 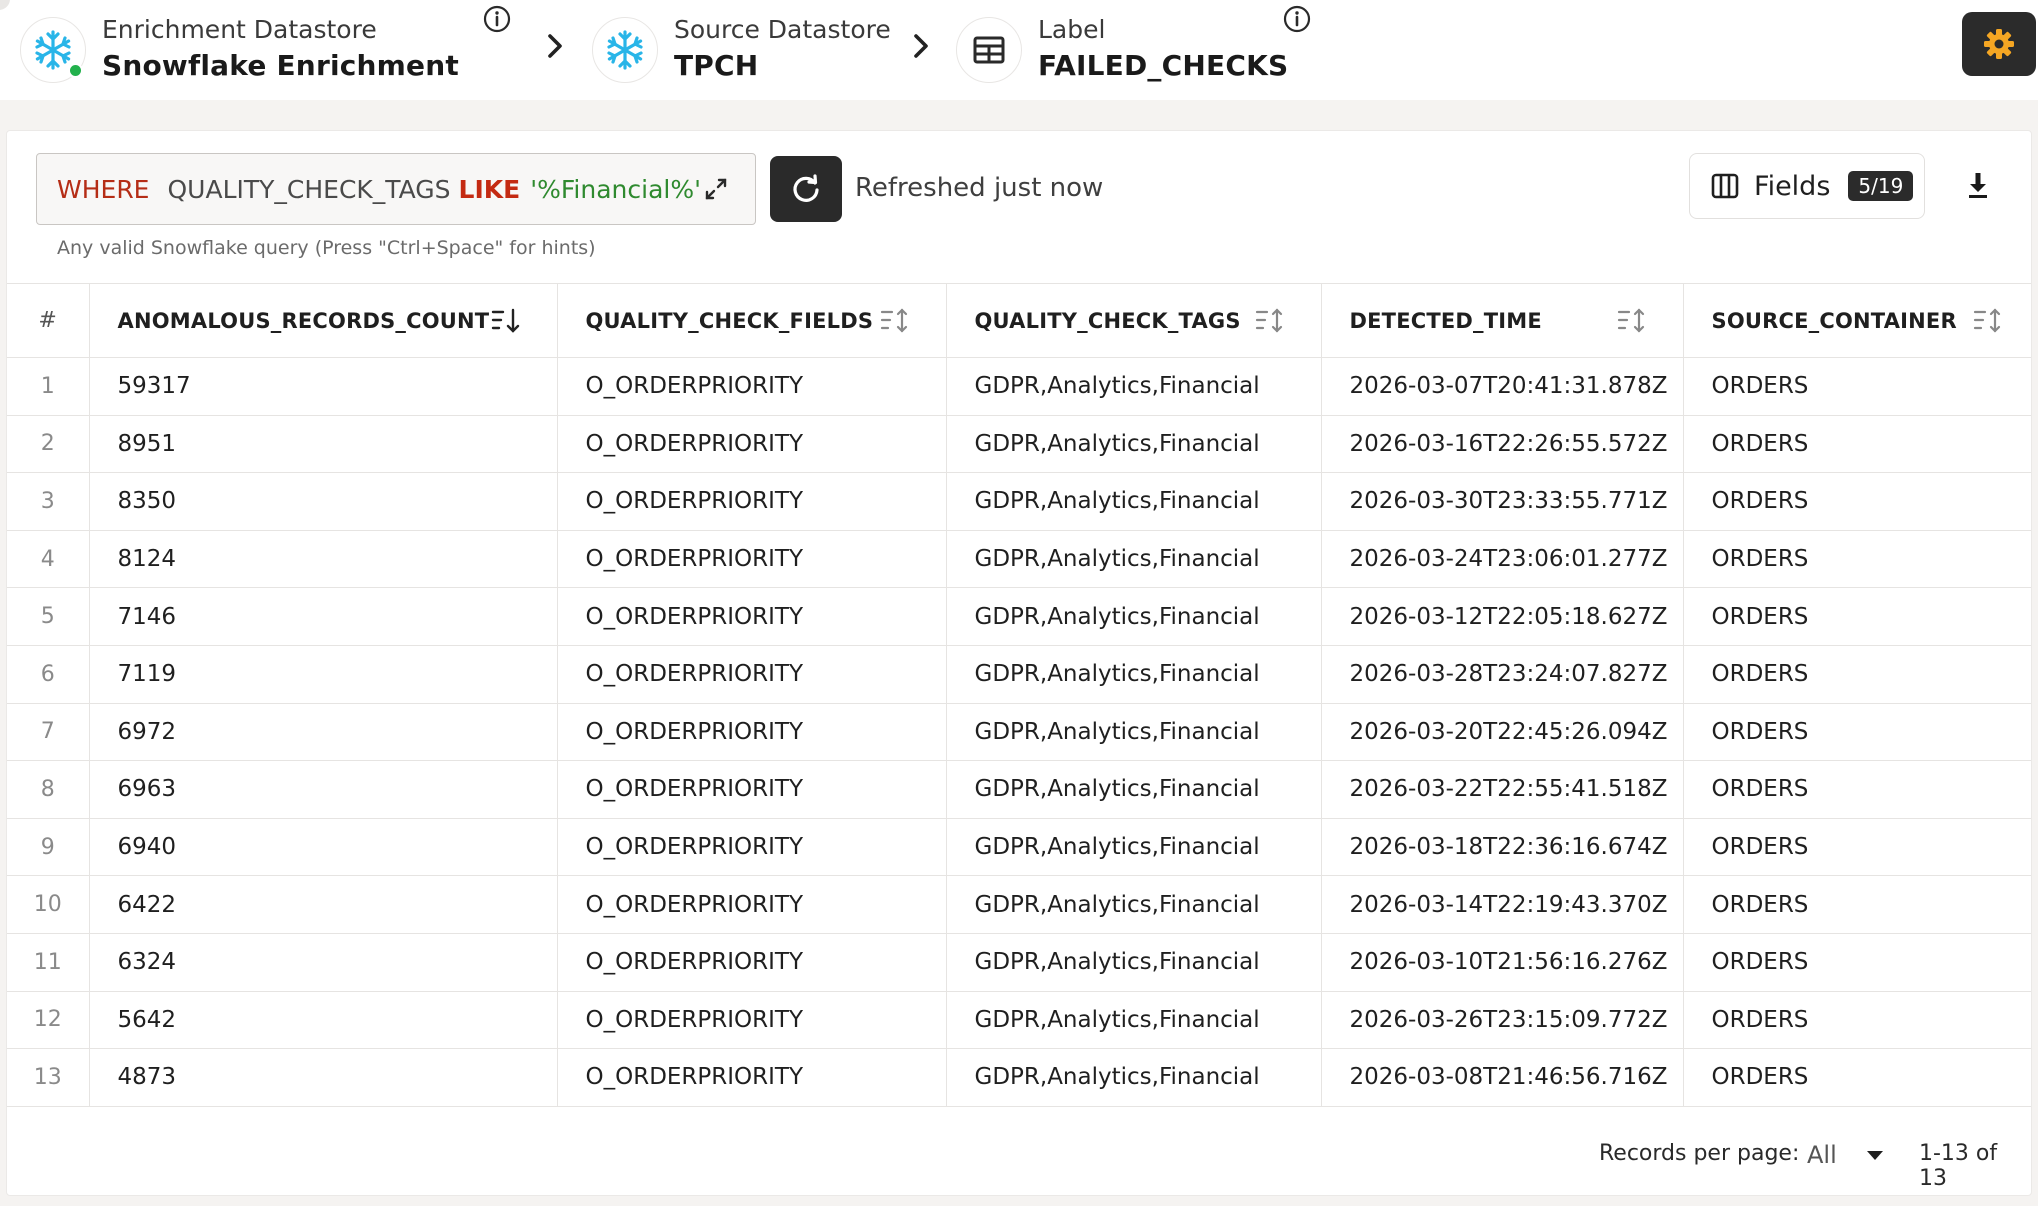 What do you see at coordinates (1881, 186) in the screenshot?
I see `fields-count-badge: 5/19` at bounding box center [1881, 186].